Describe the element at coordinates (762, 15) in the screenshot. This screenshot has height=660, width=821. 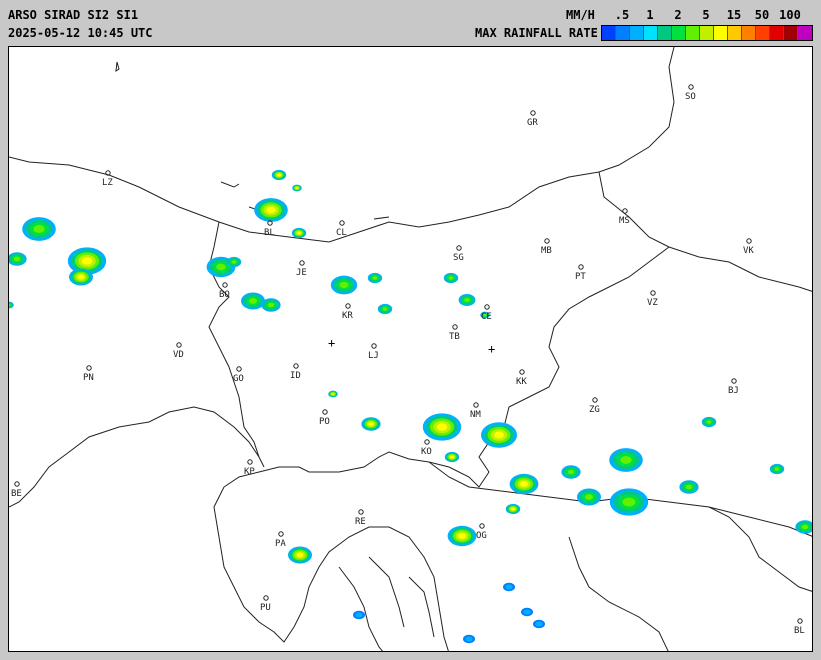
I see `legend-tick-label: 50` at that location.